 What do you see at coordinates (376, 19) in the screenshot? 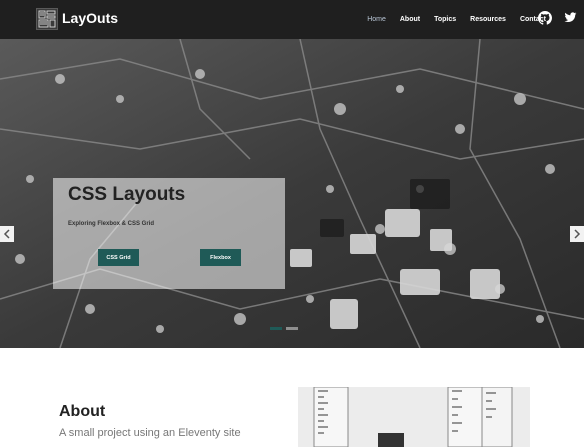
I see `nav-item-home: Home` at bounding box center [376, 19].